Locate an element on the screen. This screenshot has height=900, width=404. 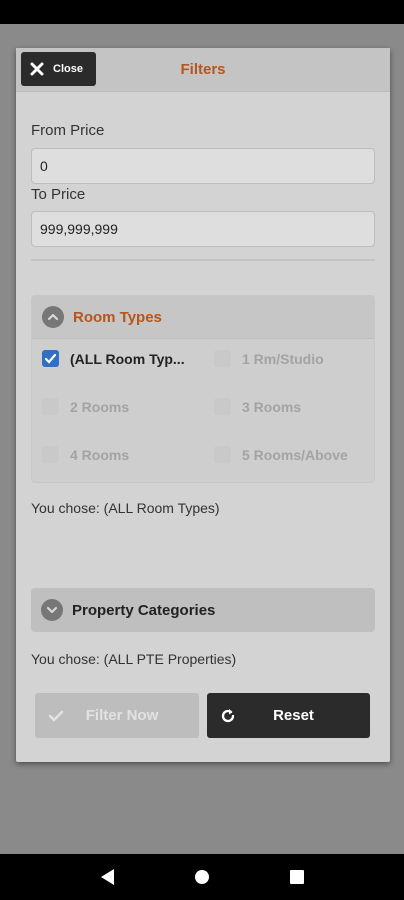
room-types-chosen-text: You chose: (ALL Room Types) is located at coordinates (125, 508).